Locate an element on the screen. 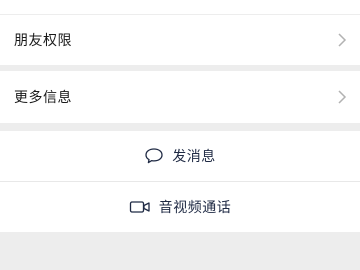  previous-section-strip is located at coordinates (180, 7).